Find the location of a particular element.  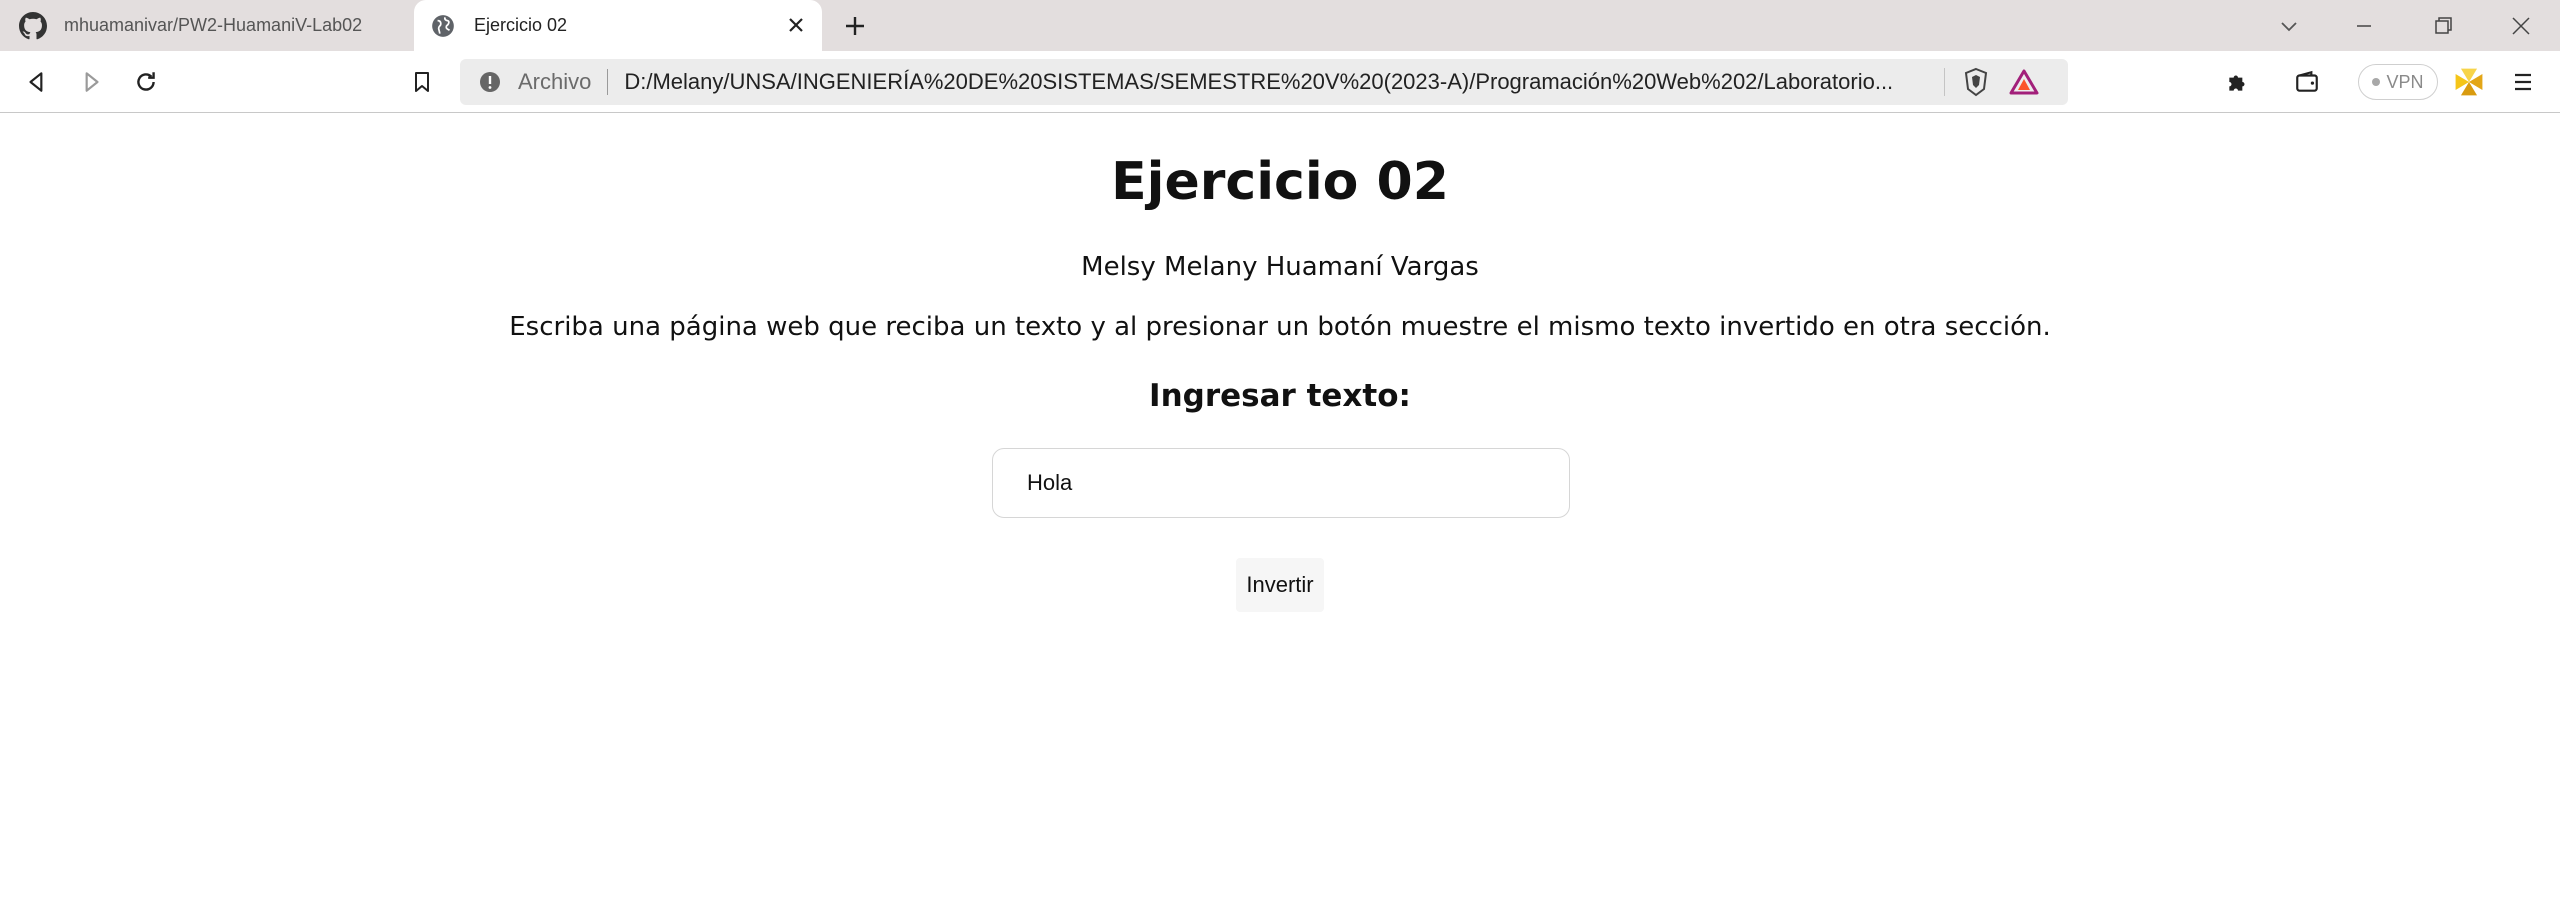

reload-icon is located at coordinates (146, 82).